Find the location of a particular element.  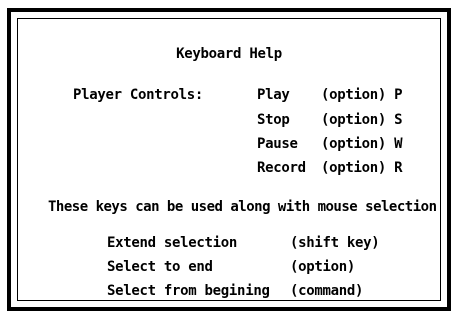

control-name-stop: Stop is located at coordinates (273, 120).